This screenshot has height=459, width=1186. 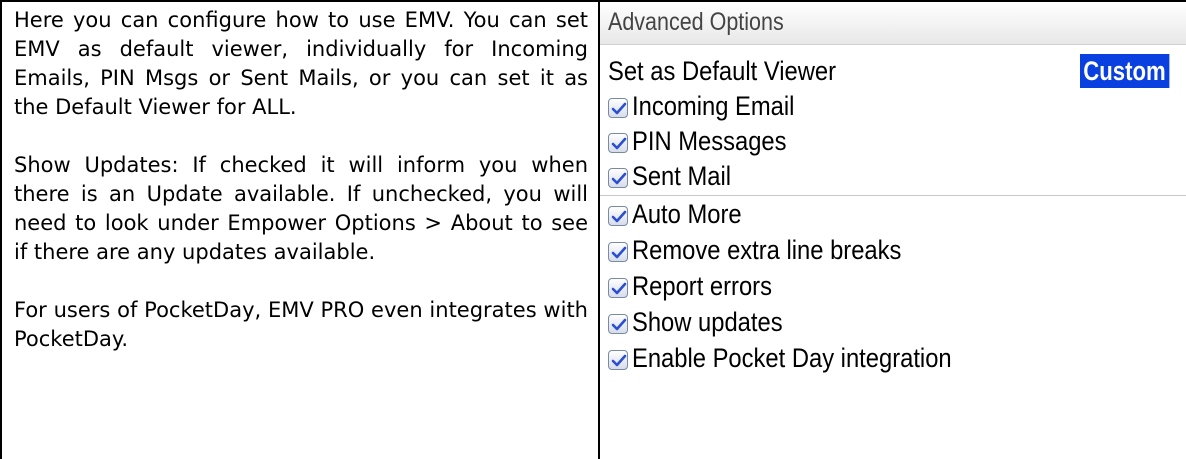 What do you see at coordinates (702, 286) in the screenshot?
I see `checkbox-label: Report errors` at bounding box center [702, 286].